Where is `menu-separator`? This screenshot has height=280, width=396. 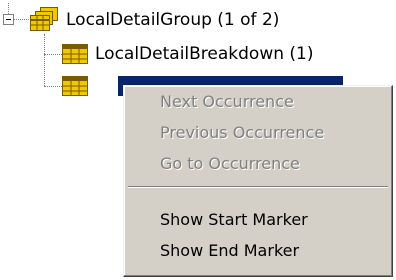
menu-separator is located at coordinates (258, 187).